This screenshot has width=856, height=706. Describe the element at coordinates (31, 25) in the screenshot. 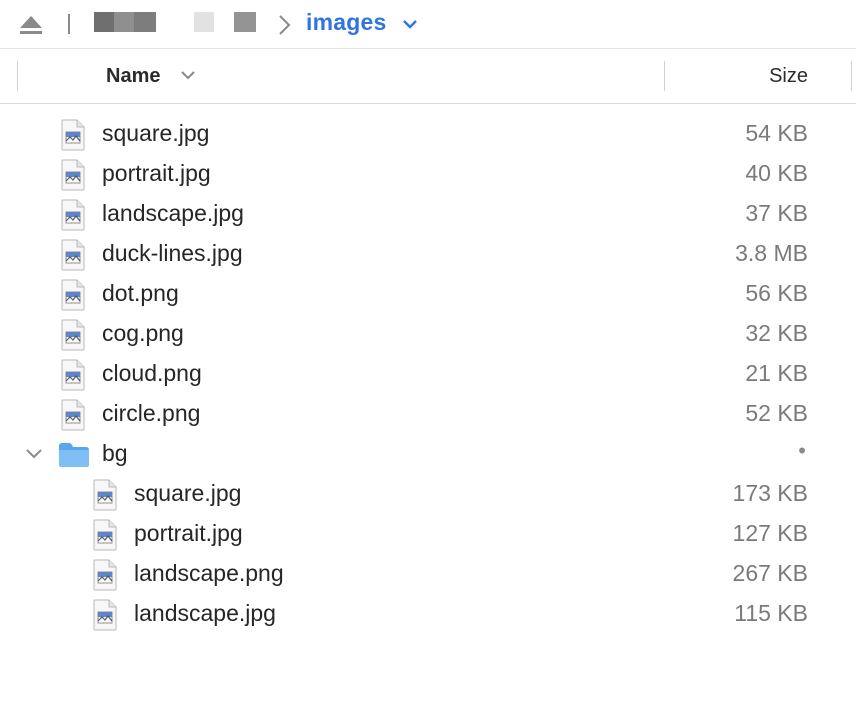

I see `eject-icon` at that location.